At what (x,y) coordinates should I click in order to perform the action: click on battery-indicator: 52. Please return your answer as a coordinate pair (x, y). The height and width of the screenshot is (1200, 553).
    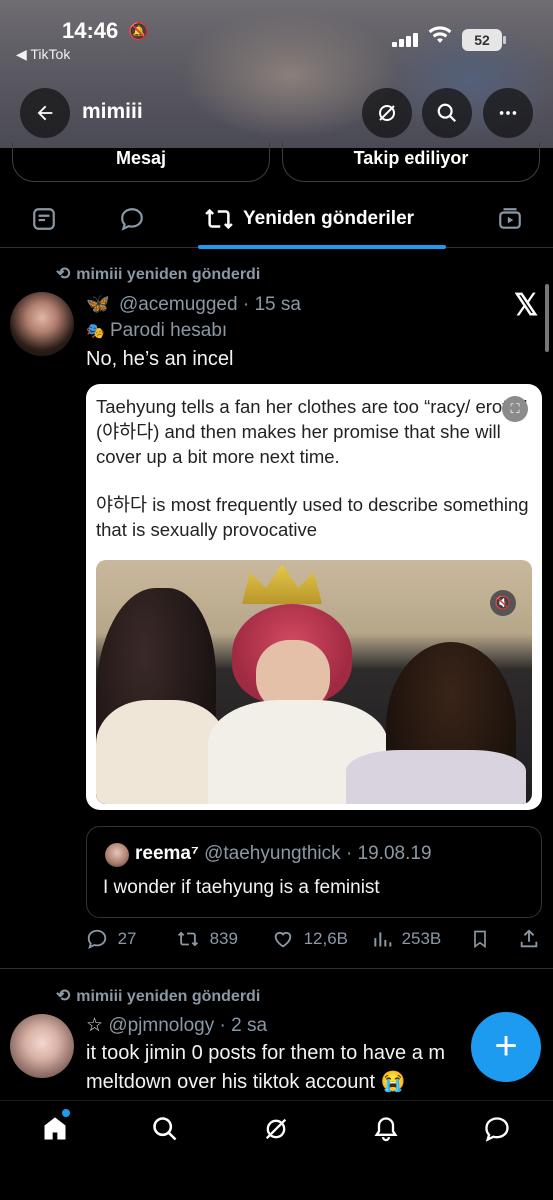
    Looking at the image, I should click on (484, 40).